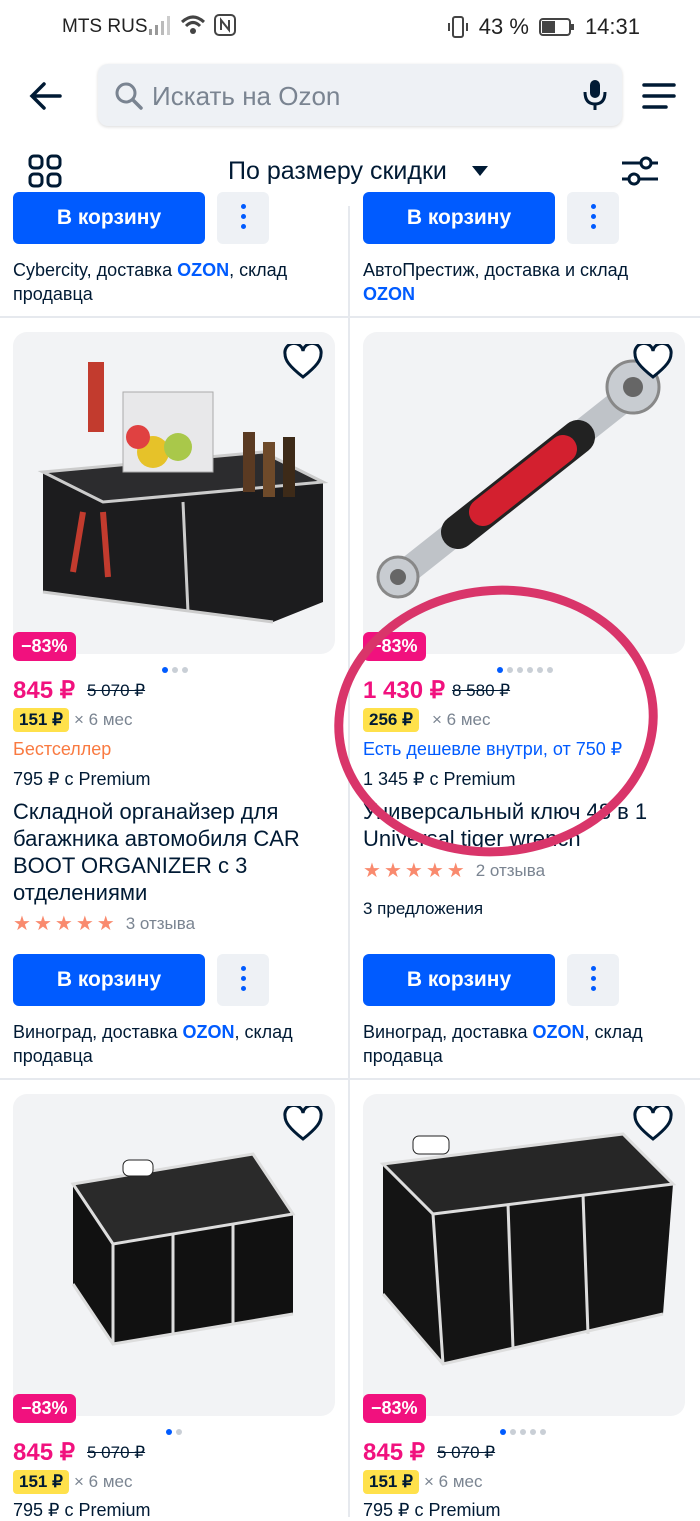 The image size is (700, 1521). What do you see at coordinates (640, 171) in the screenshot?
I see `filter-icon` at bounding box center [640, 171].